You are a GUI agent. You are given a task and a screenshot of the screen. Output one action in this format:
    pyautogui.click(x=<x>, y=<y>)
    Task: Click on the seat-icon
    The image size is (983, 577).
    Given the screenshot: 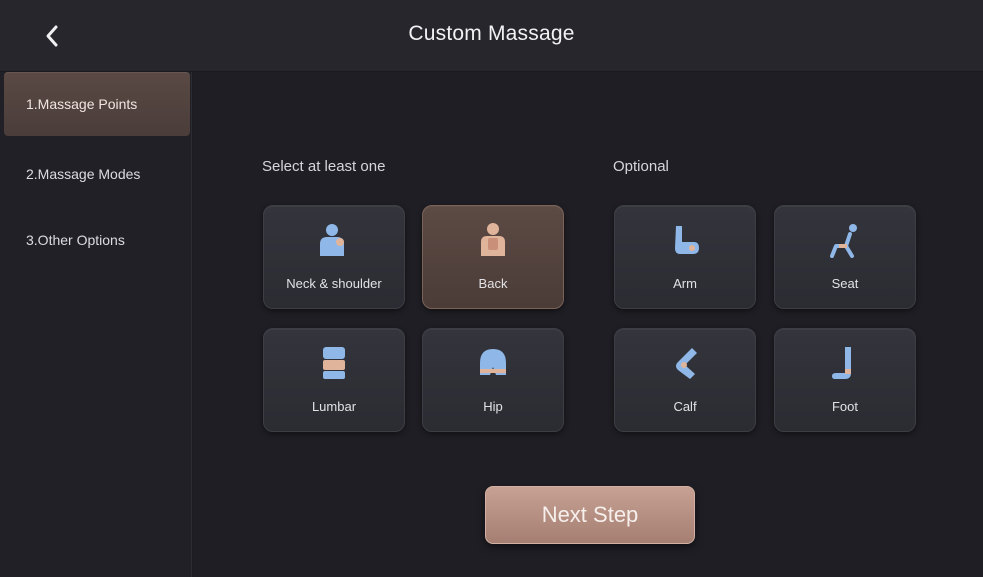 What is the action you would take?
    pyautogui.click(x=843, y=241)
    